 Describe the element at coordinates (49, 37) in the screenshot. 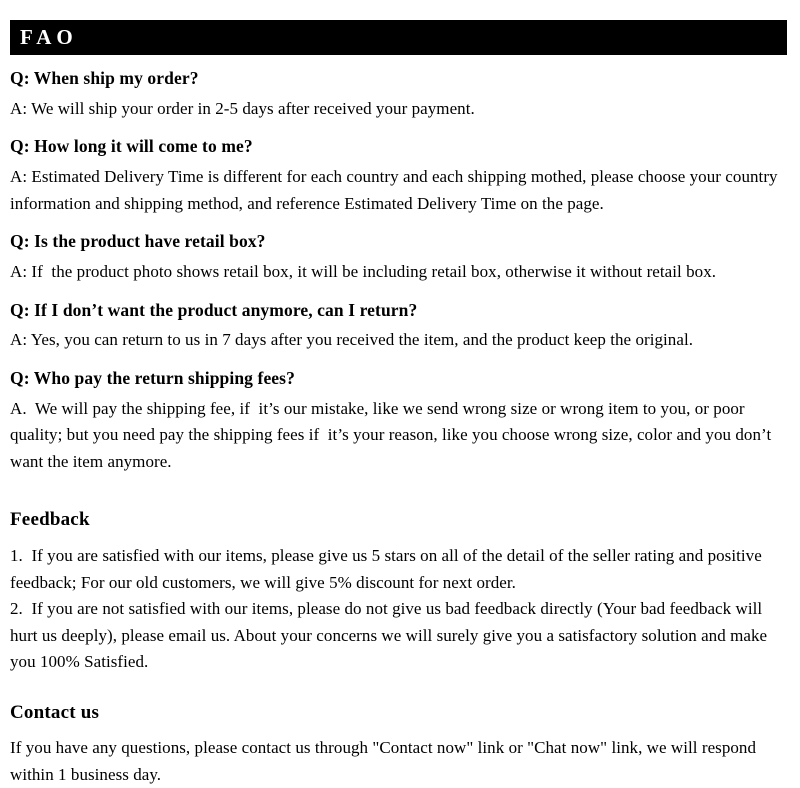

I see `page-title: FAO` at that location.